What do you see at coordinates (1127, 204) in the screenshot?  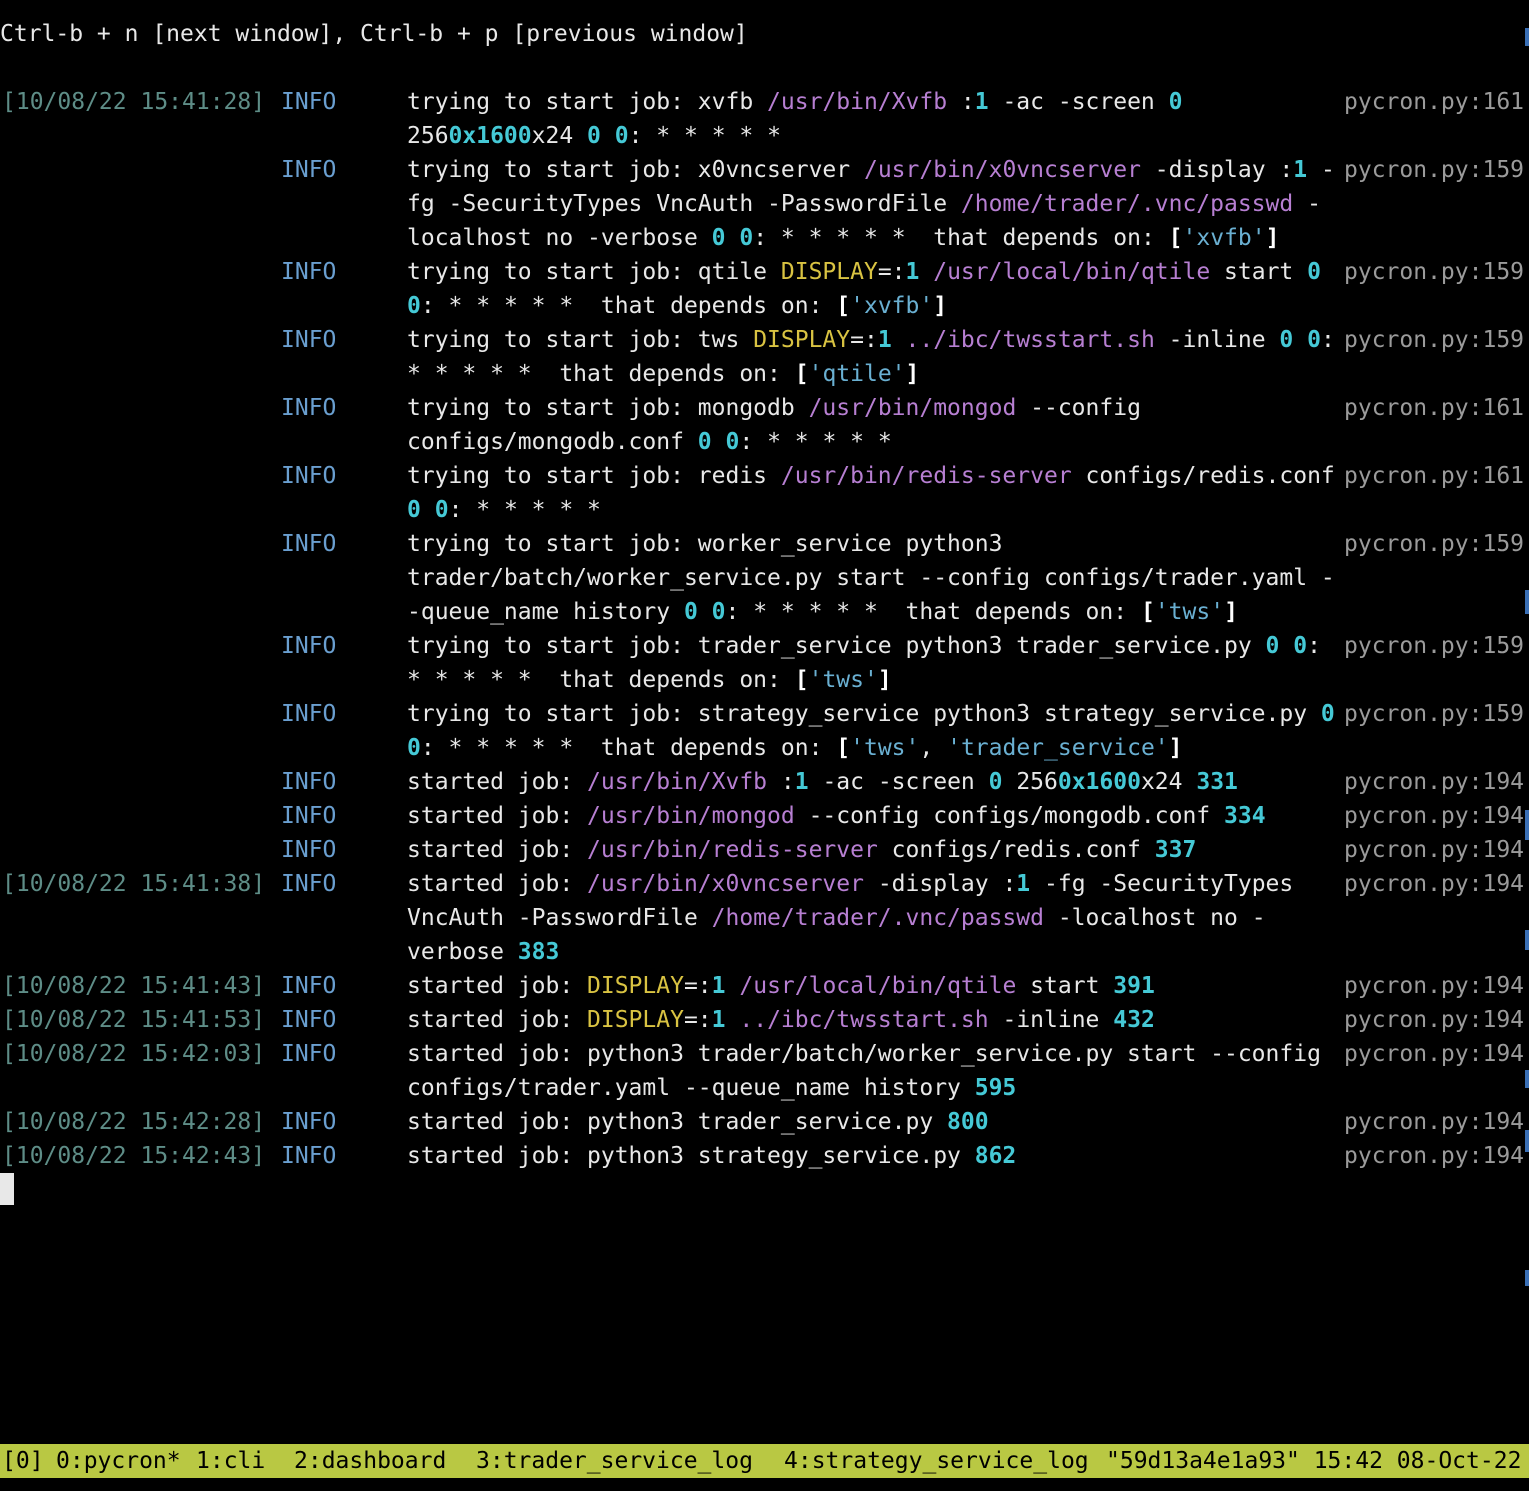 I see `log-message-segment: /home/trader/.vnc/passwd` at bounding box center [1127, 204].